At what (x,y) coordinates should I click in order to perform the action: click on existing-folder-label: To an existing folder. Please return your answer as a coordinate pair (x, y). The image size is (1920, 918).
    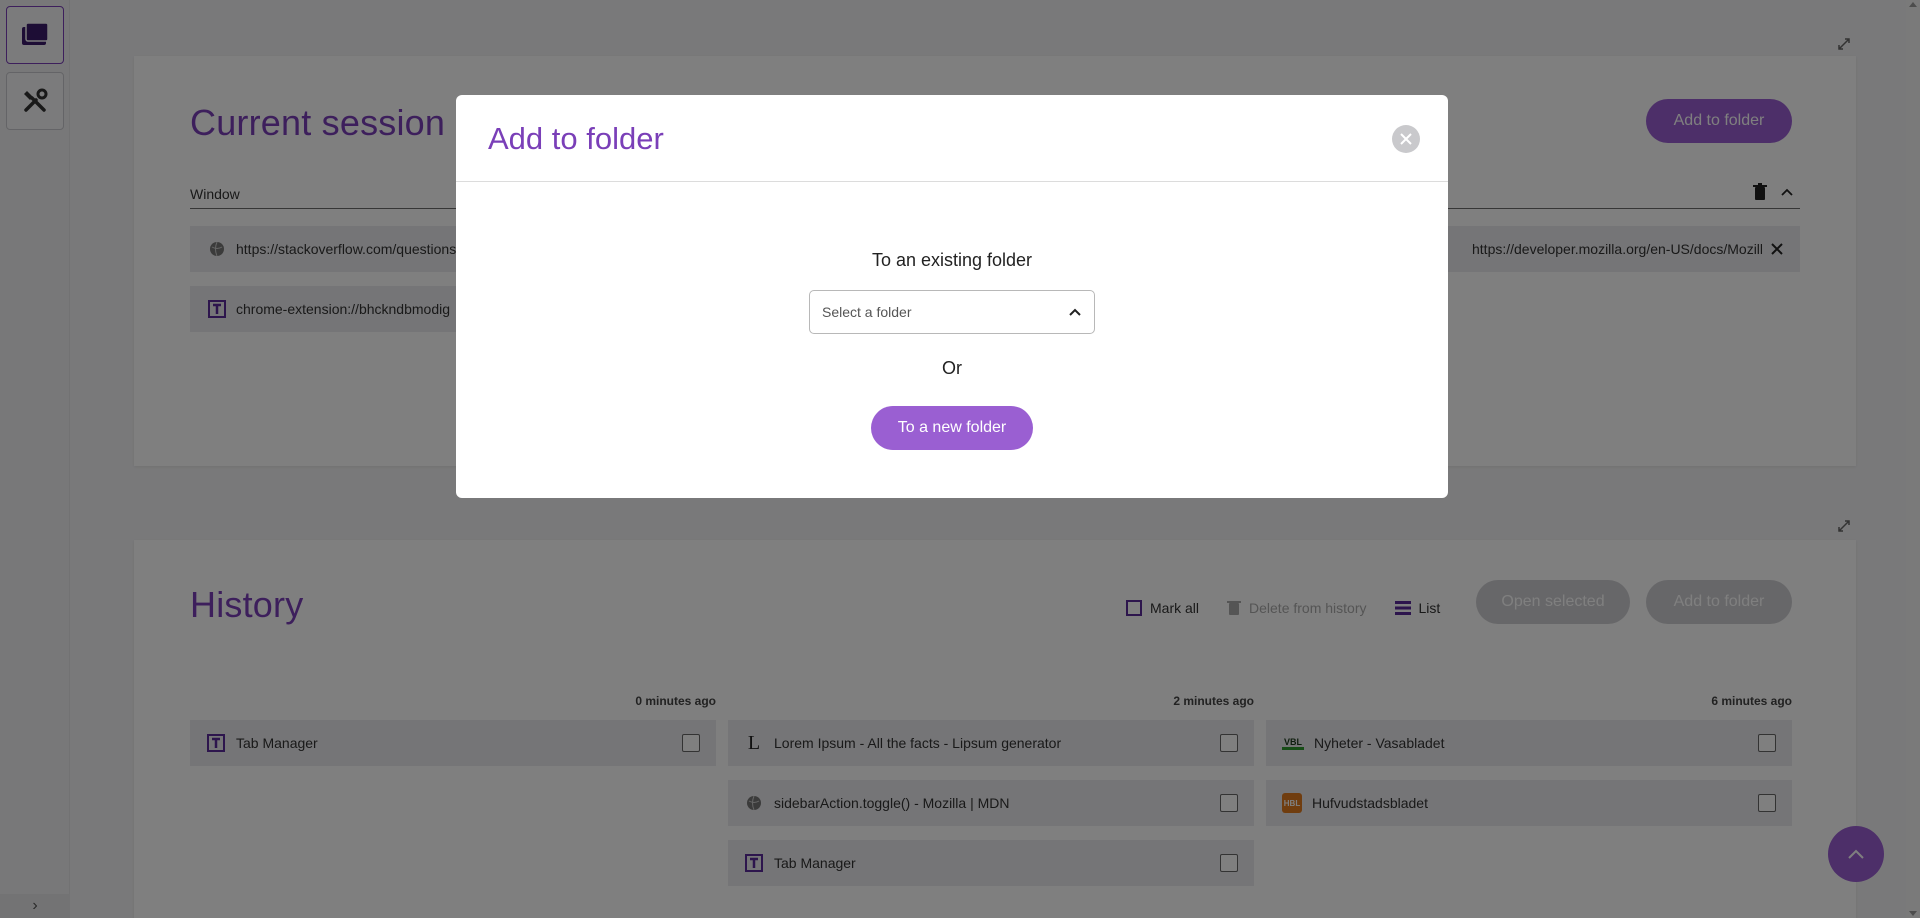
    Looking at the image, I should click on (952, 260).